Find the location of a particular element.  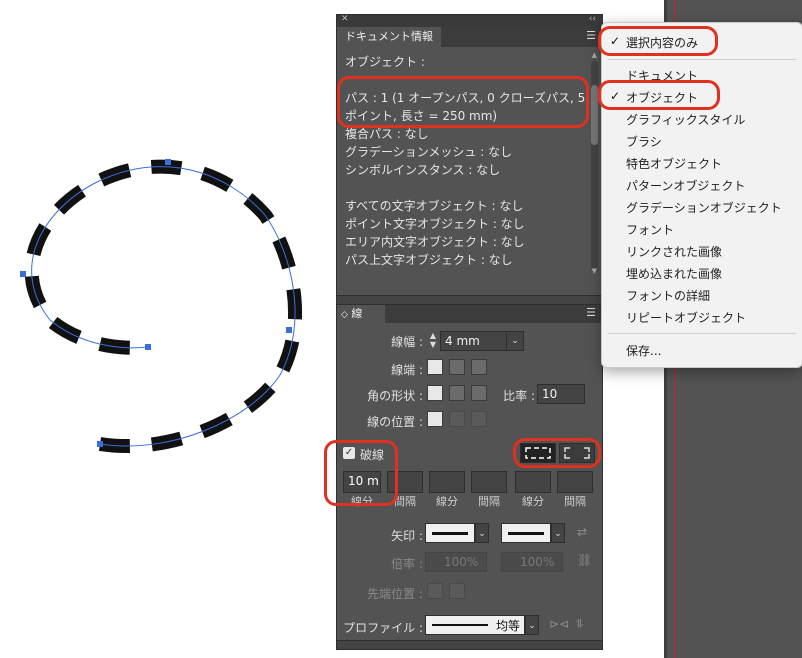

panel-resize-grip is located at coordinates (469, 644).